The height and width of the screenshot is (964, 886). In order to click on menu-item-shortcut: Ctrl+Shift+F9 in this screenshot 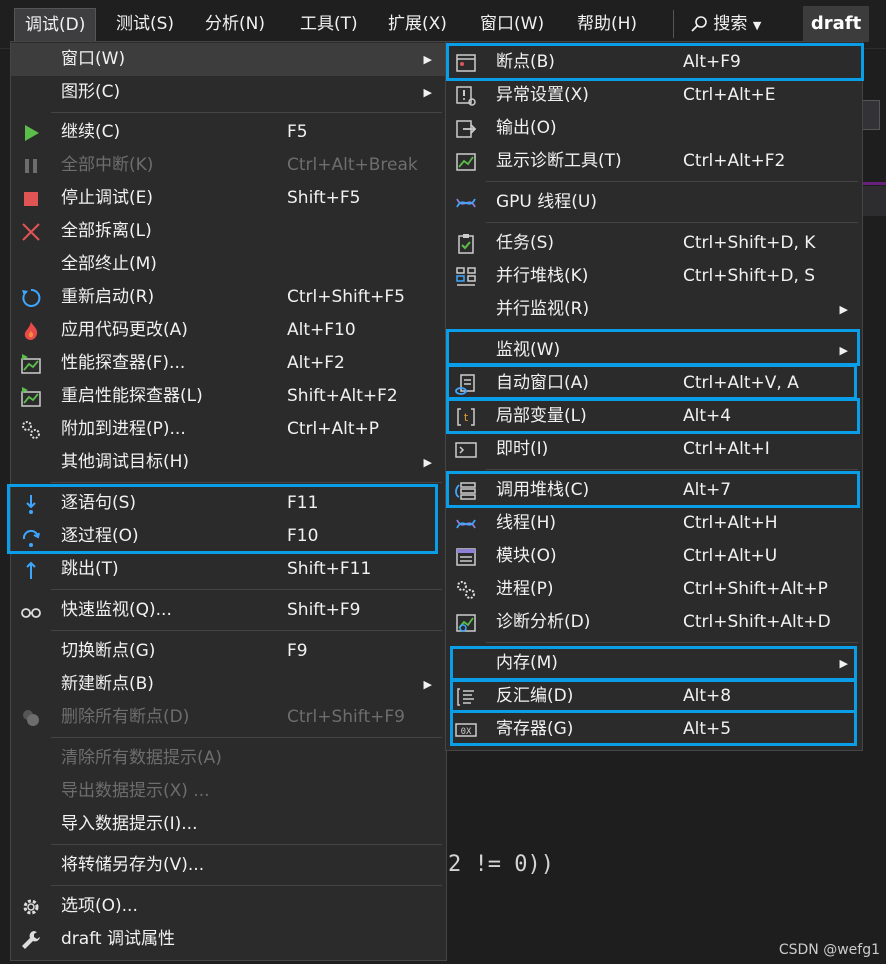, I will do `click(346, 717)`.